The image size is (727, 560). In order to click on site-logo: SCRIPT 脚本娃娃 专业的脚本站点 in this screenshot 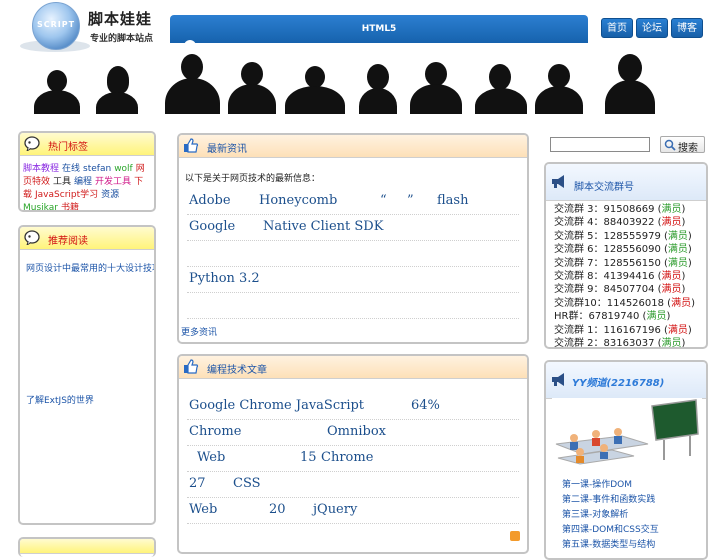, I will do `click(91, 27)`.